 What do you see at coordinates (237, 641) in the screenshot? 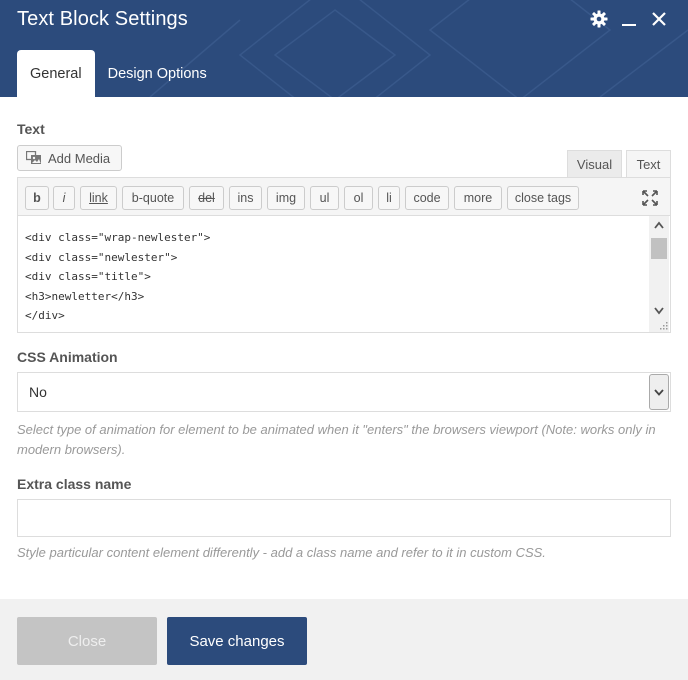
I see `save-changes-button: Save changes` at bounding box center [237, 641].